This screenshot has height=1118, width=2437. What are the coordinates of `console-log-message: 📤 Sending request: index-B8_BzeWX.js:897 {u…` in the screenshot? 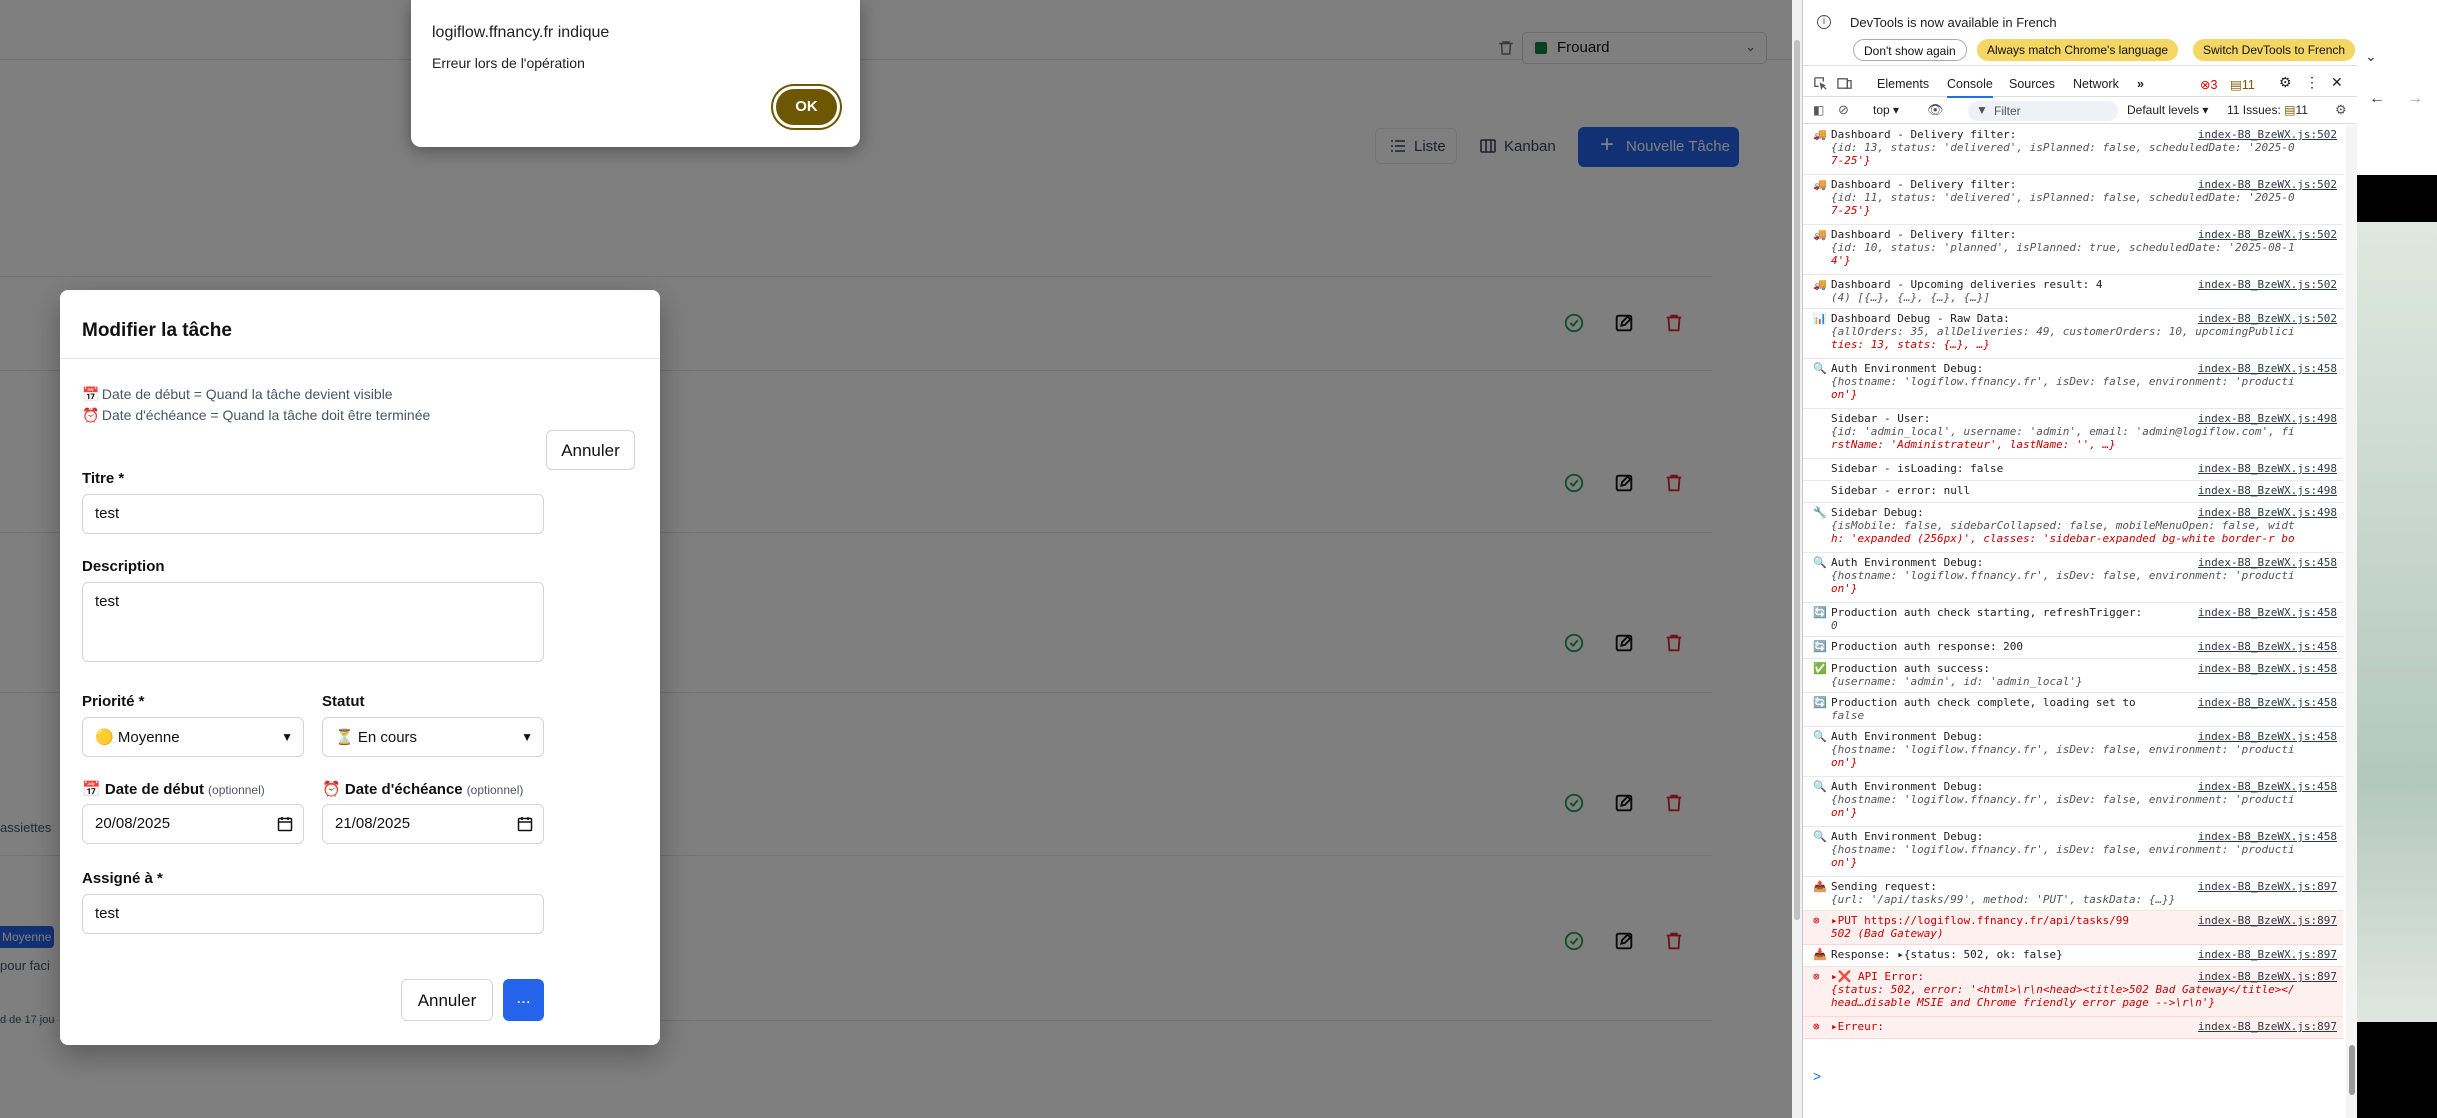 It's located at (2073, 894).